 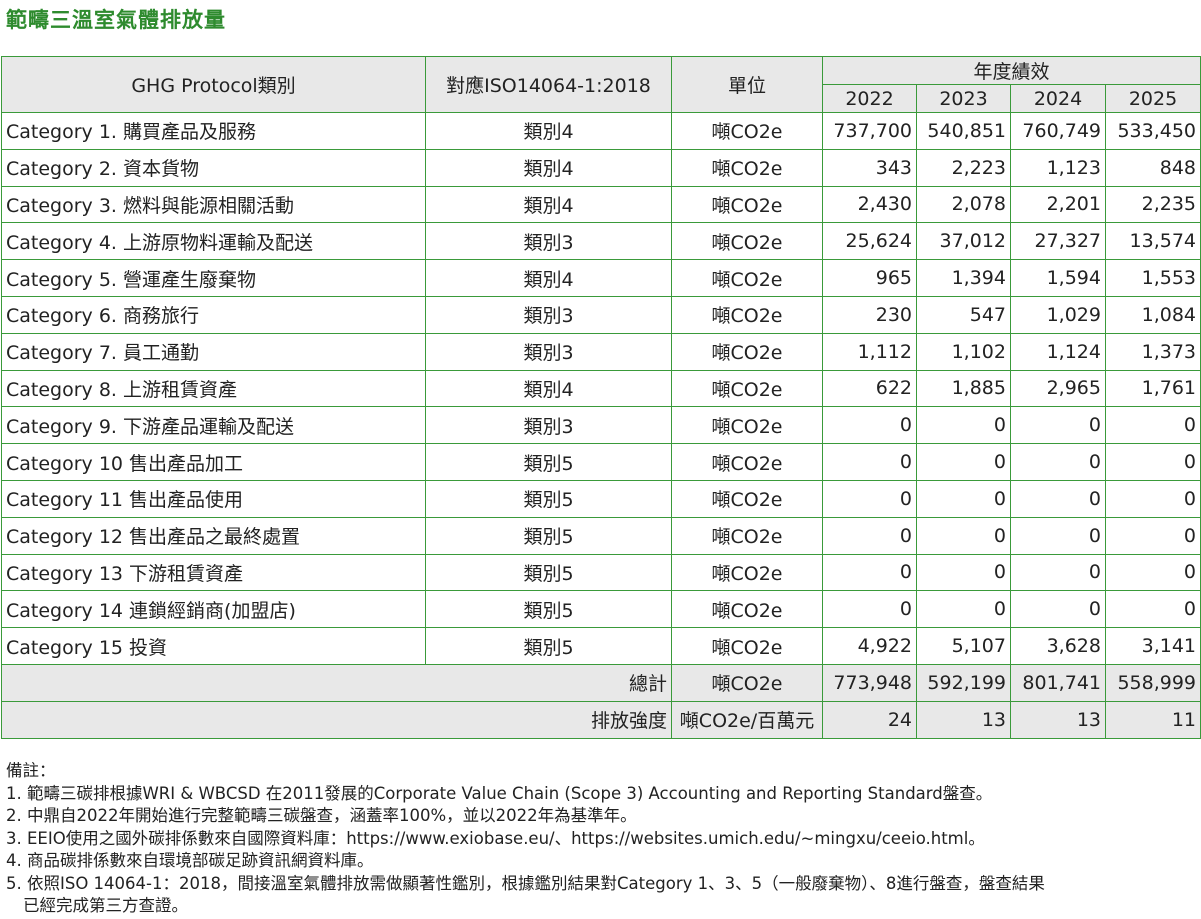 I want to click on value-cell: 2,430, so click(x=869, y=204).